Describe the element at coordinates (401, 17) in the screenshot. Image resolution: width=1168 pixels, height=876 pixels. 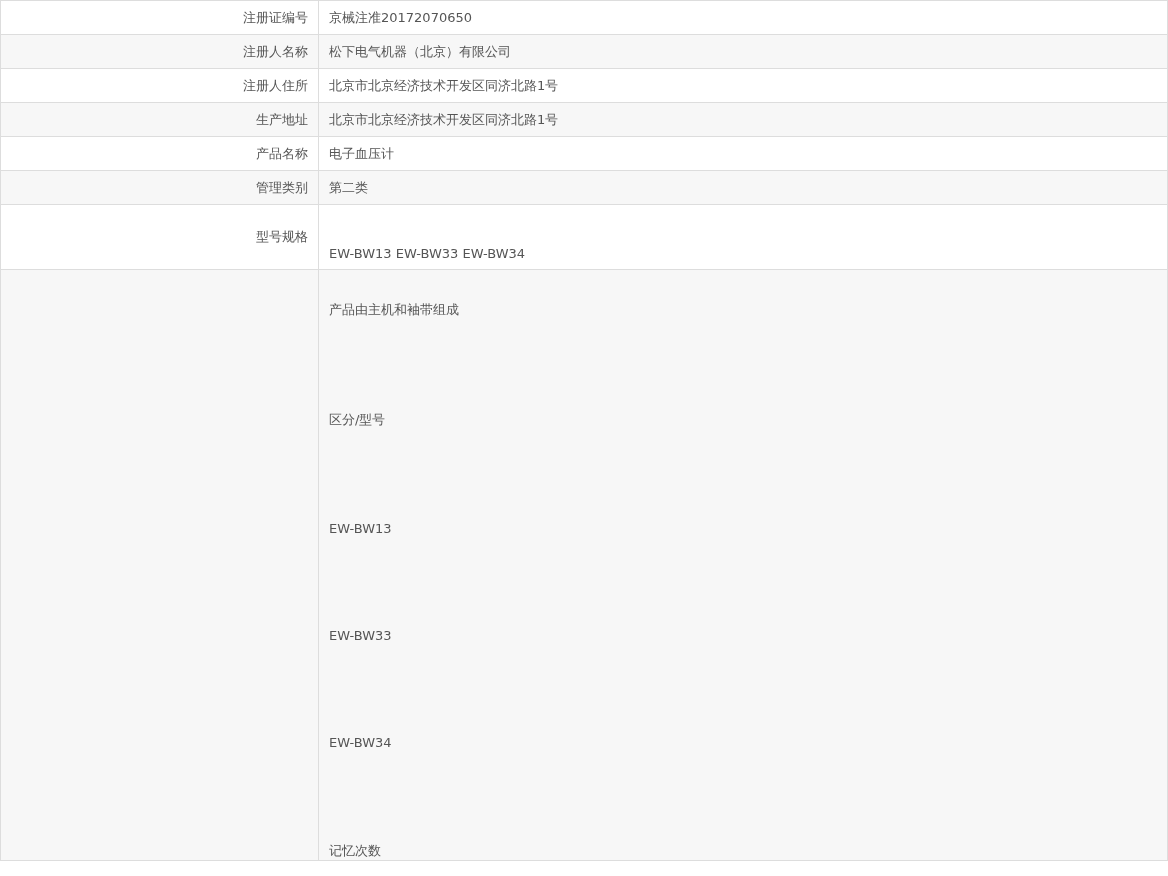
I see `field-value: 京械注准20172070650` at that location.